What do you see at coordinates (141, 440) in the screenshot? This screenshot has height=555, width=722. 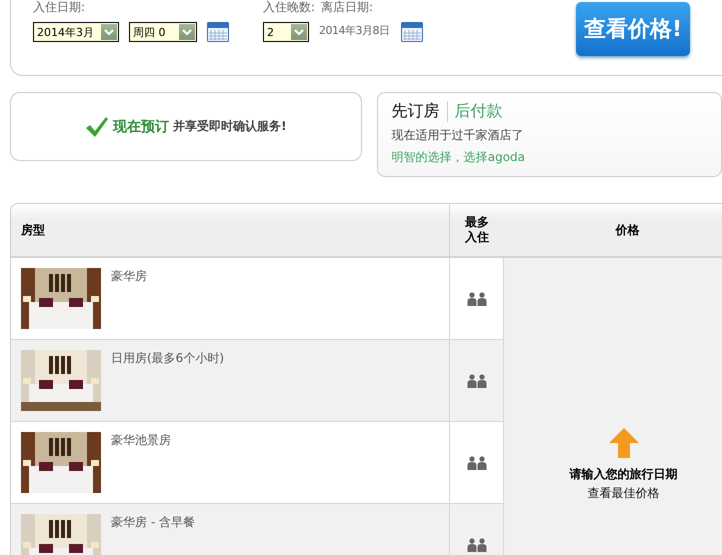 I see `room-name: 豪华池景房` at bounding box center [141, 440].